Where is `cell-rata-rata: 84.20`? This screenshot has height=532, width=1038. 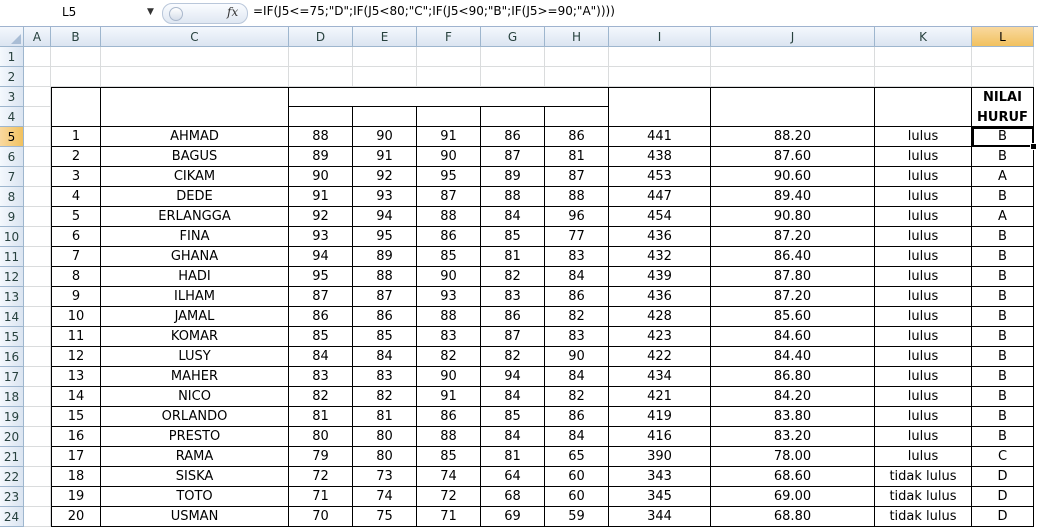 cell-rata-rata: 84.20 is located at coordinates (793, 397).